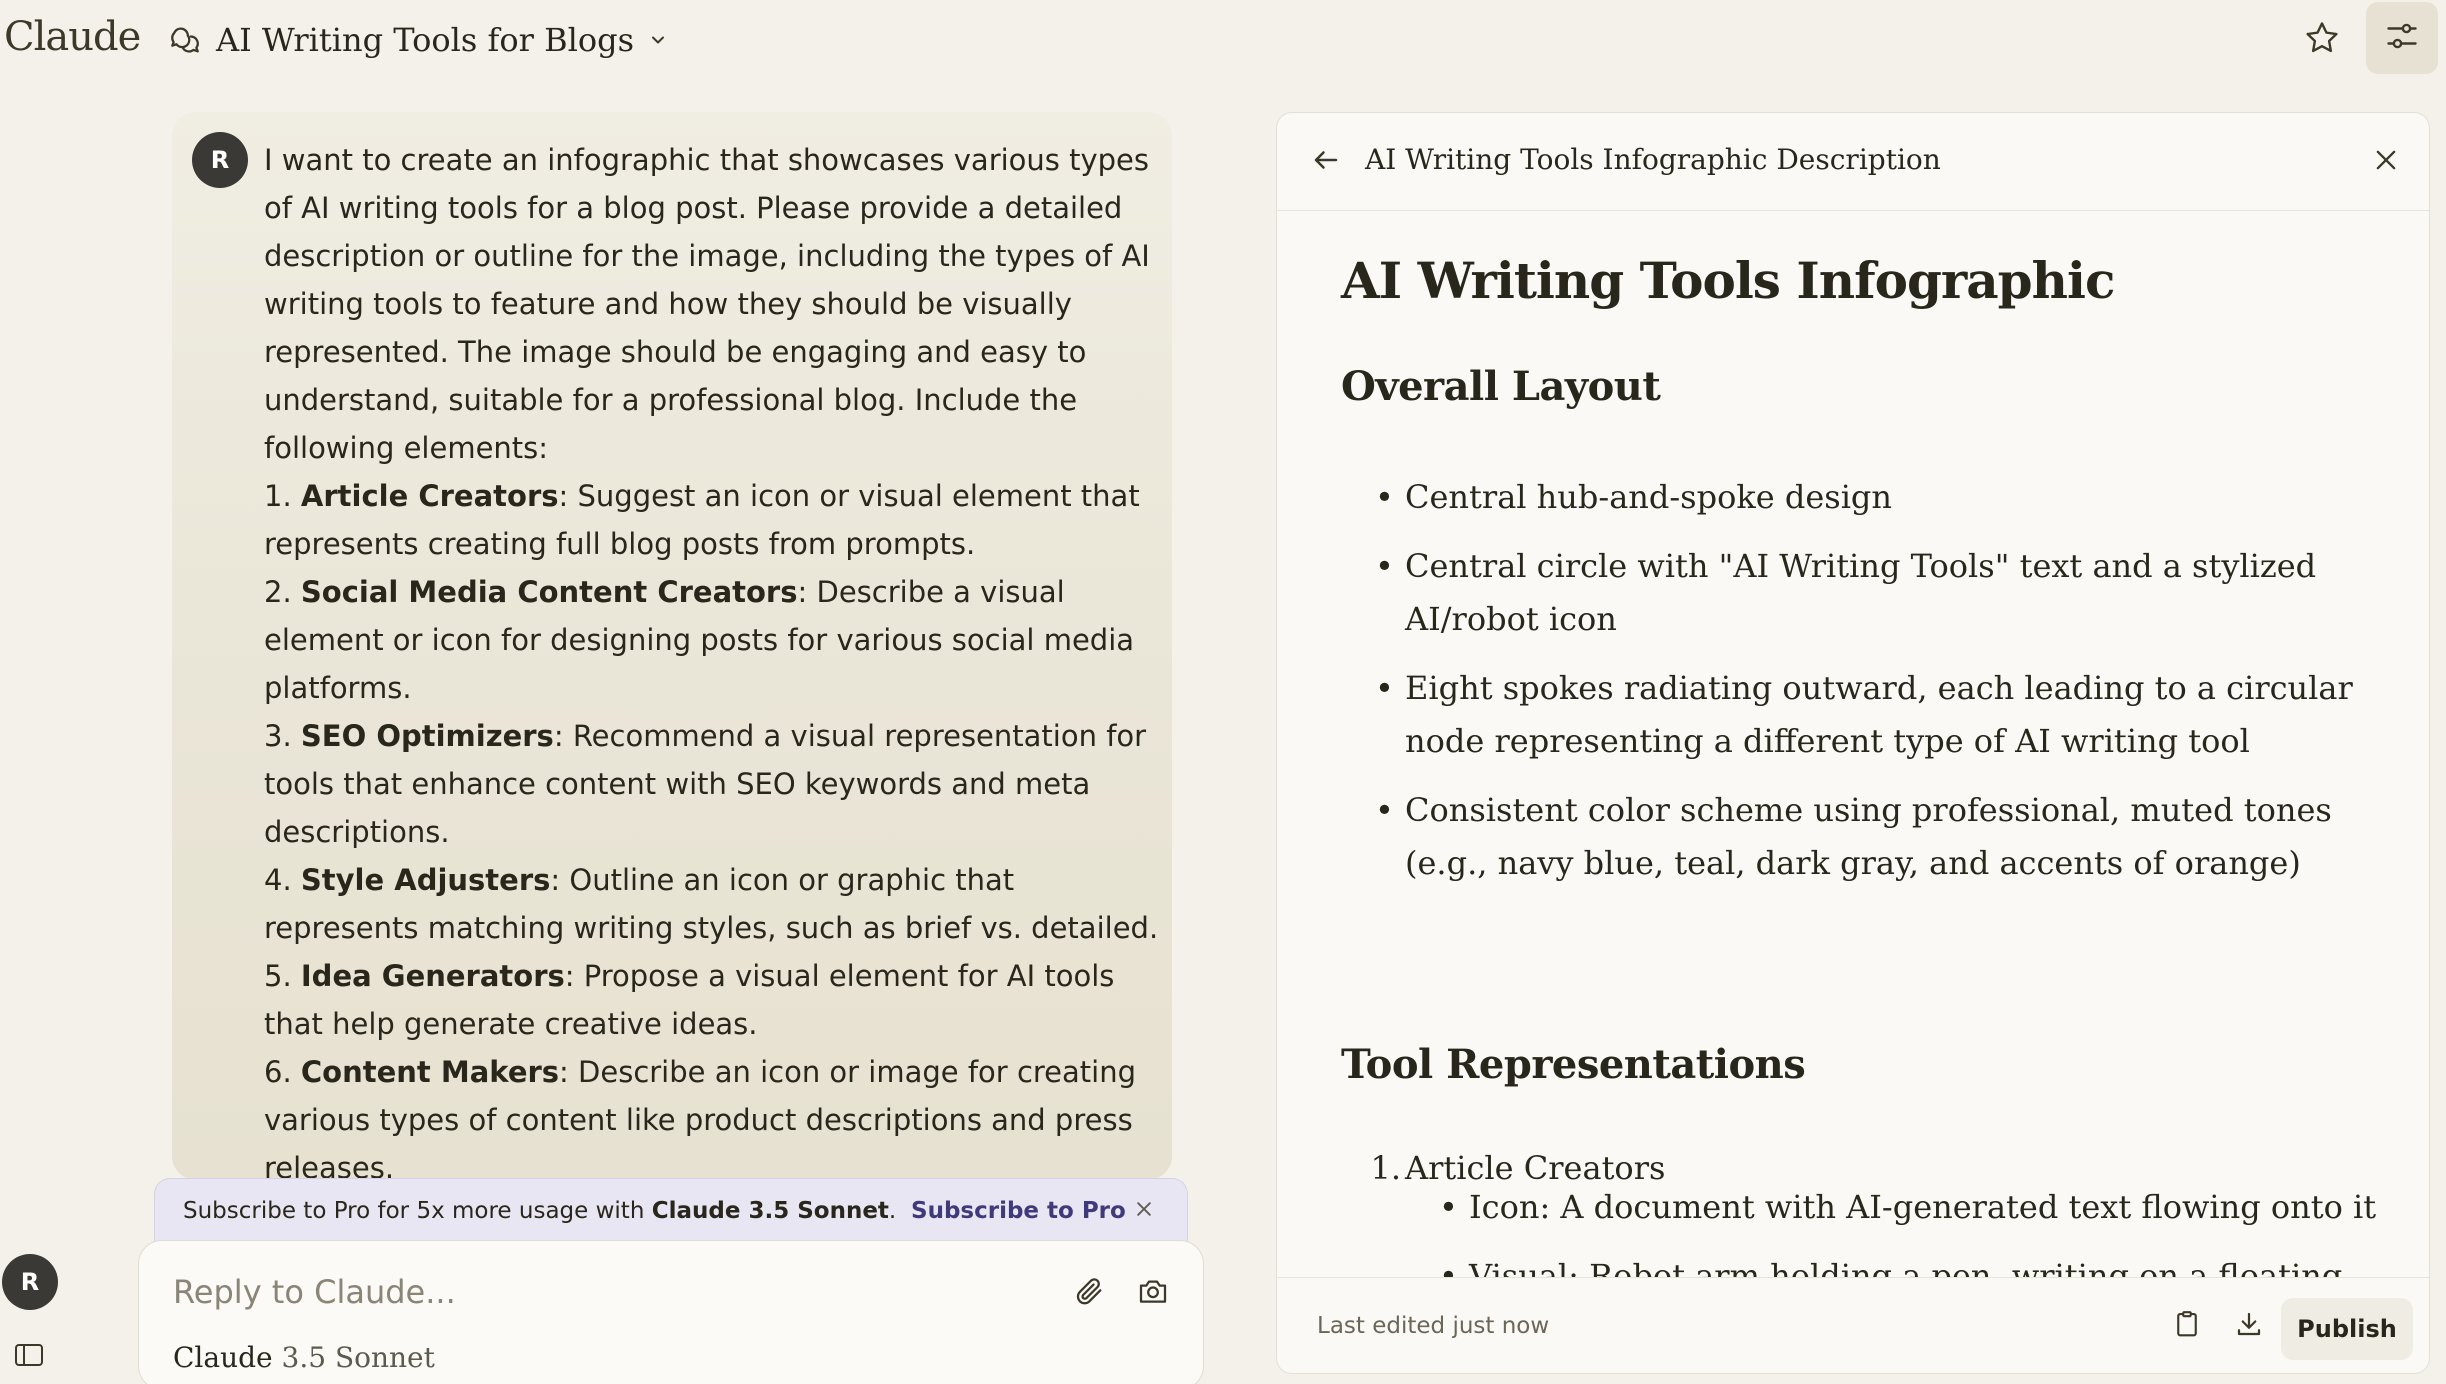 The image size is (2446, 1384). I want to click on copy-button, so click(2187, 1326).